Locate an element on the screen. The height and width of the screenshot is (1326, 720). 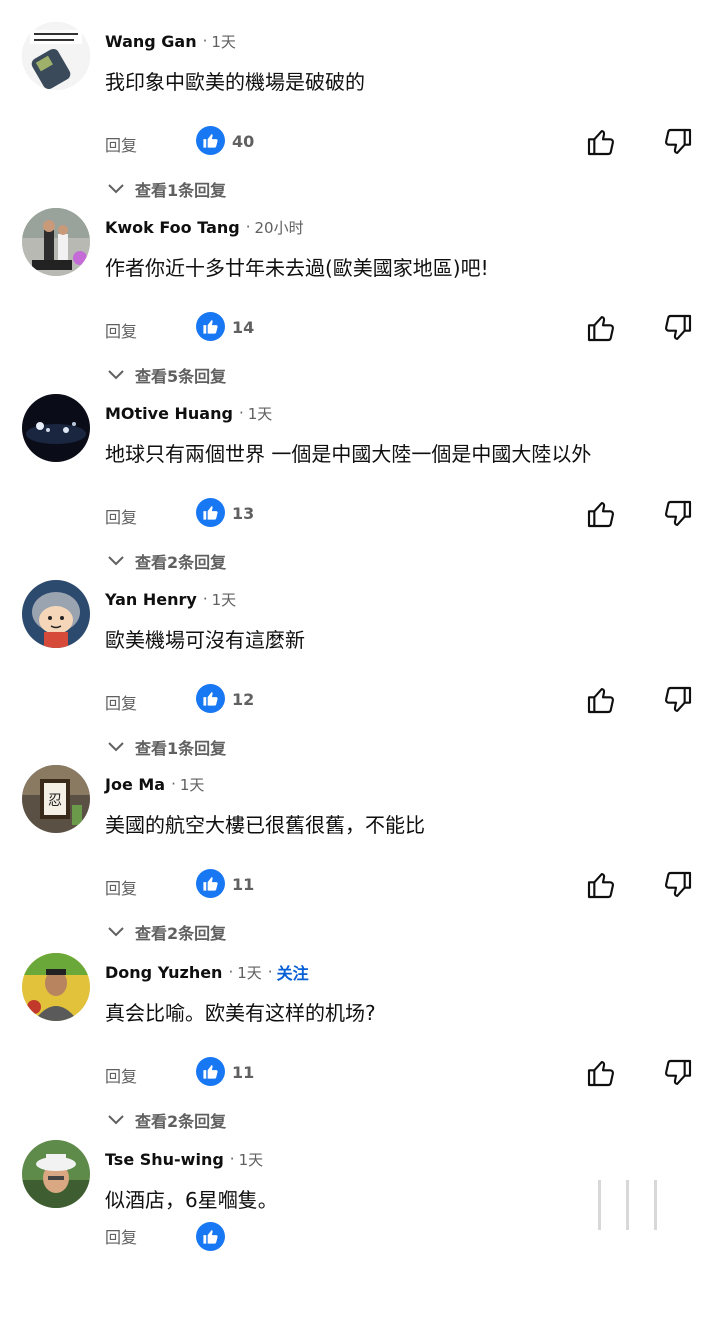
comment-meta: Kwok Foo Tang · 20小时 is located at coordinates (204, 227).